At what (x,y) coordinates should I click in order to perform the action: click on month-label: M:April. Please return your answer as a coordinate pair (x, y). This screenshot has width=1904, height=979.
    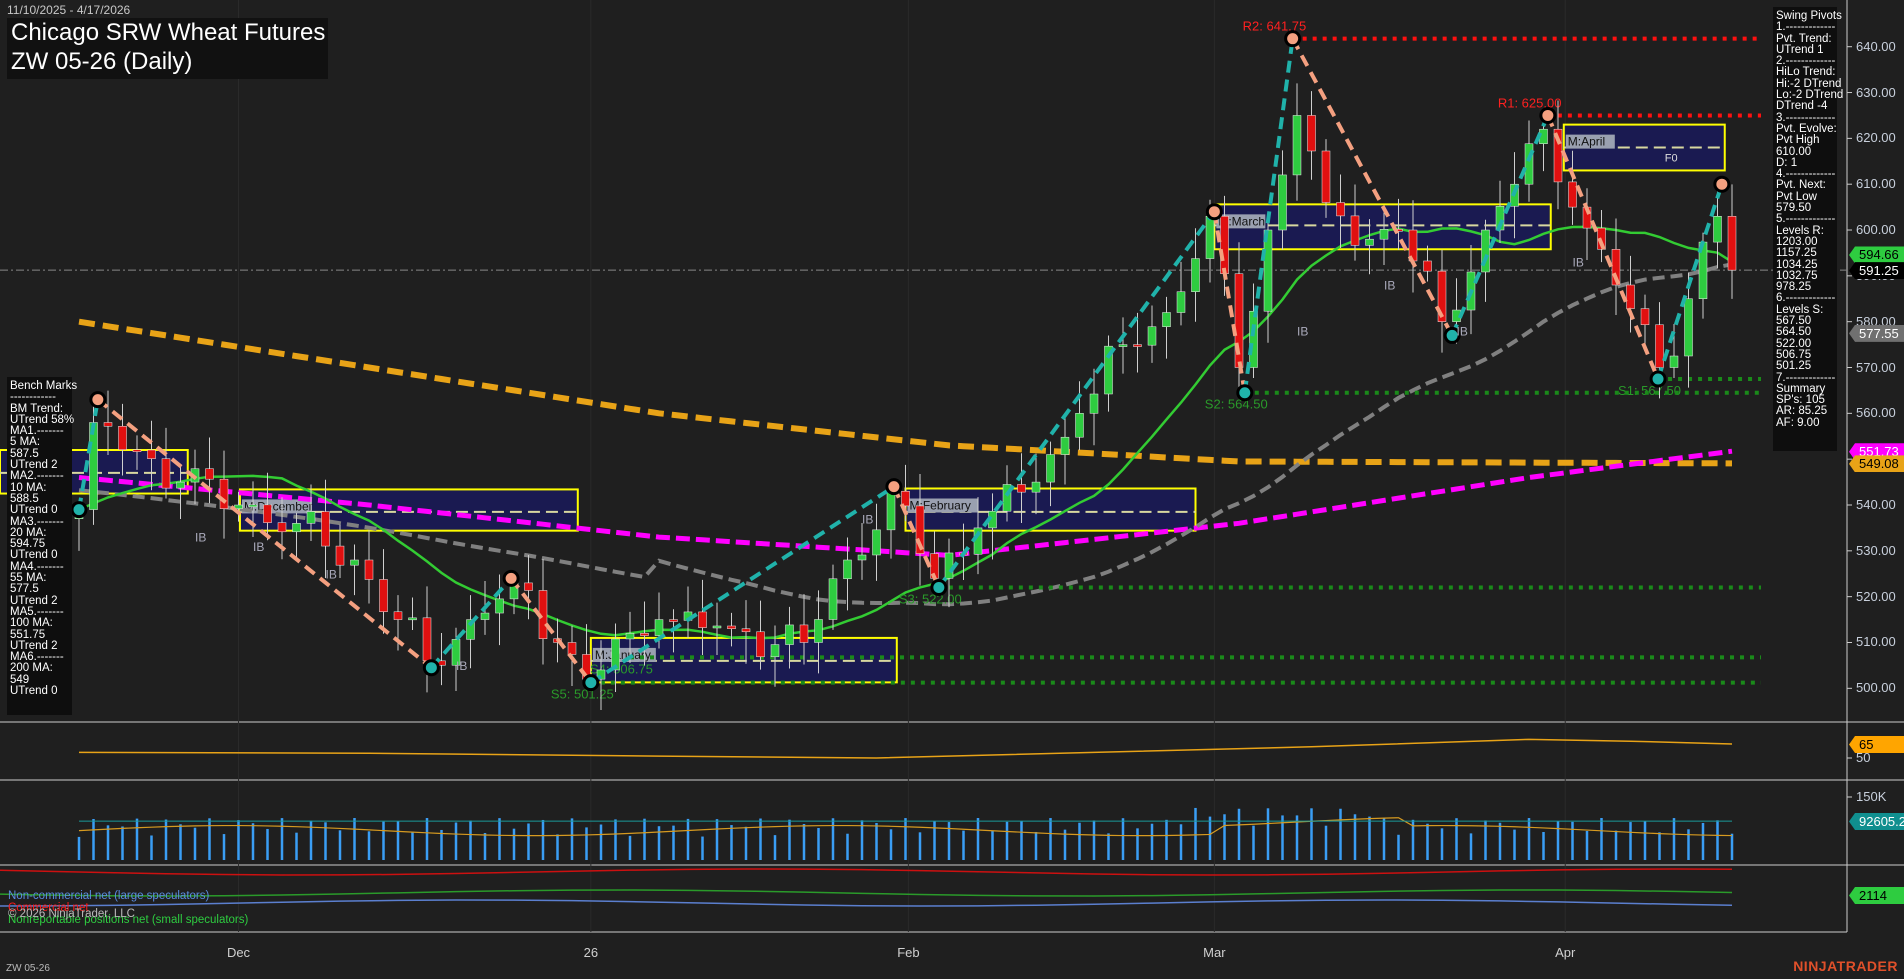
    Looking at the image, I should click on (1586, 142).